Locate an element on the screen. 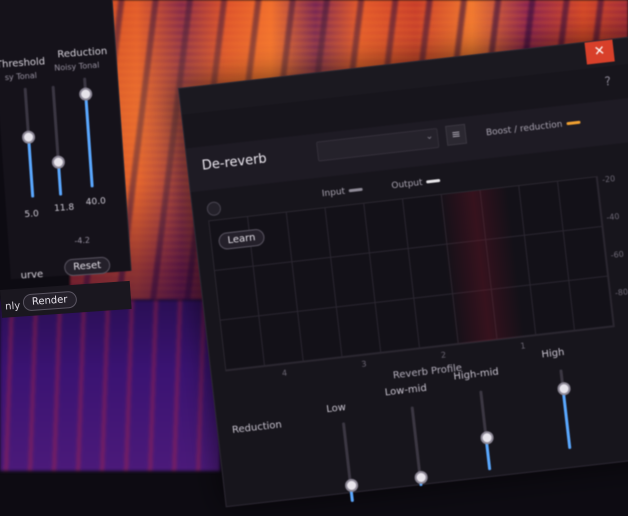  legend-boost-swatch is located at coordinates (573, 123).